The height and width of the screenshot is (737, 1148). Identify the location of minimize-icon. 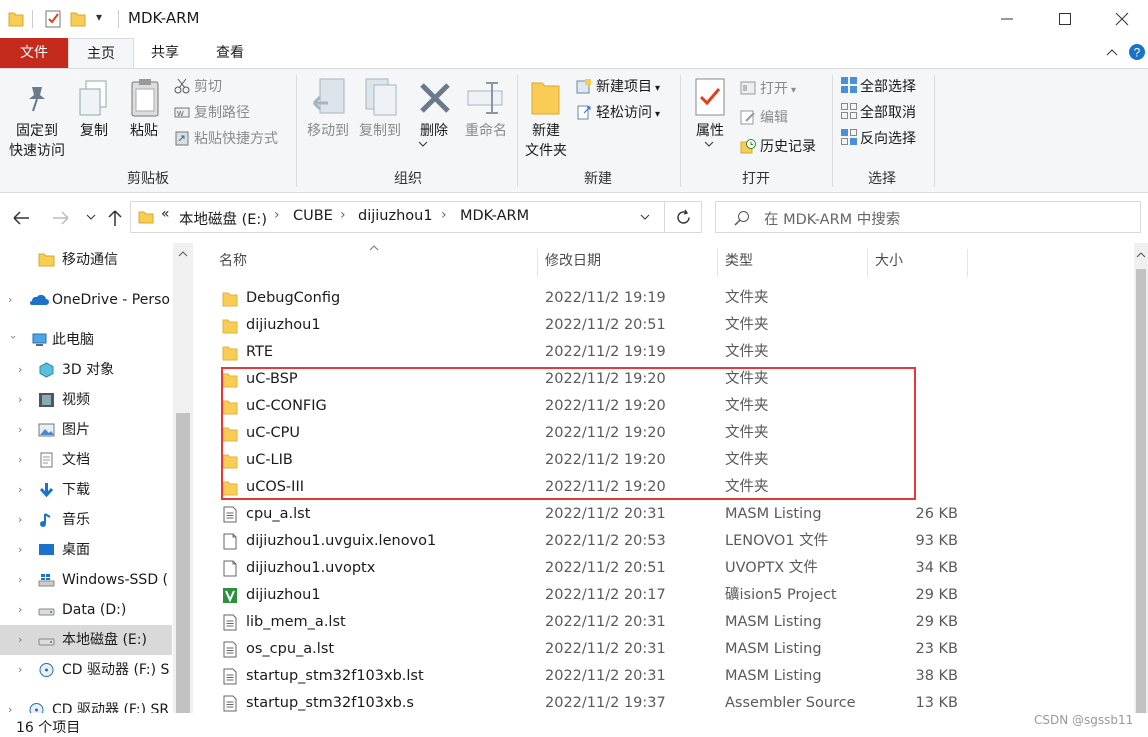
(1007, 19).